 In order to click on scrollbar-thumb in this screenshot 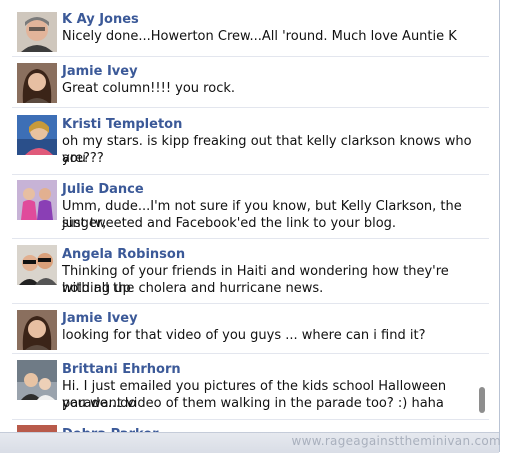, I will do `click(482, 400)`.